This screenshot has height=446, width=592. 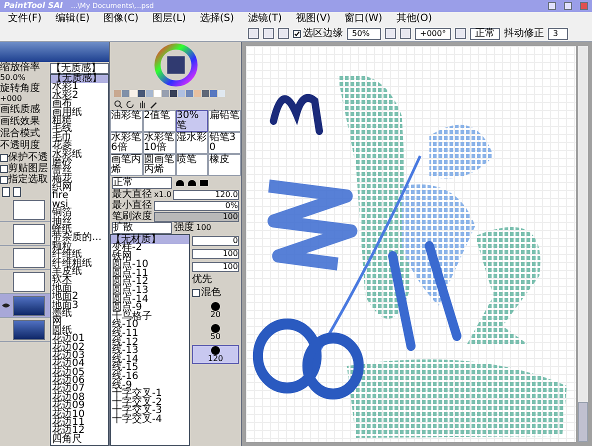 What do you see at coordinates (79, 87) in the screenshot?
I see `texture-option: 水彩1` at bounding box center [79, 87].